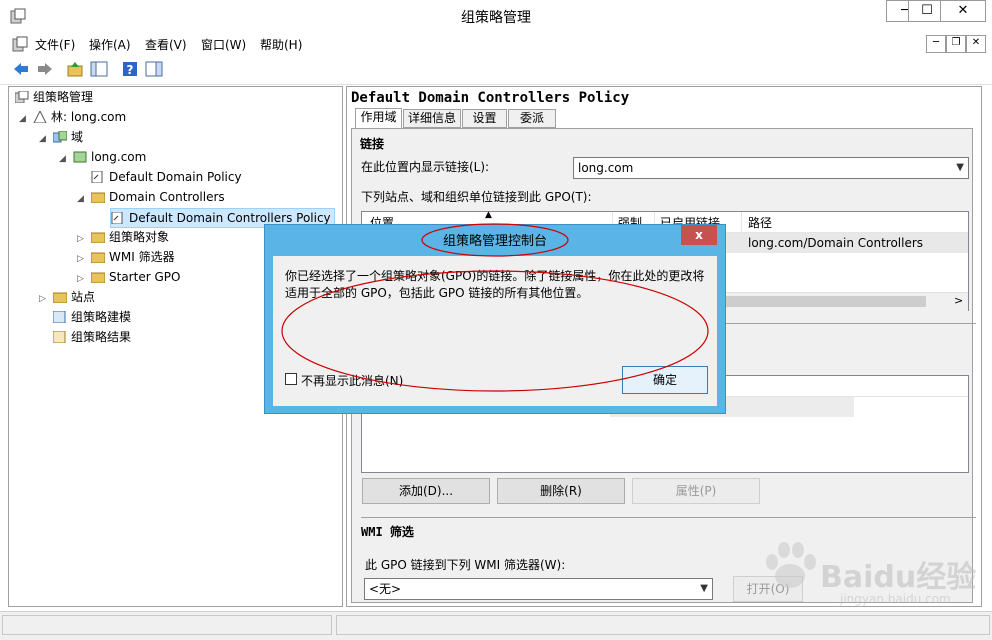 The image size is (992, 640). I want to click on watermark-url: jingyan.baidu.com, so click(895, 599).